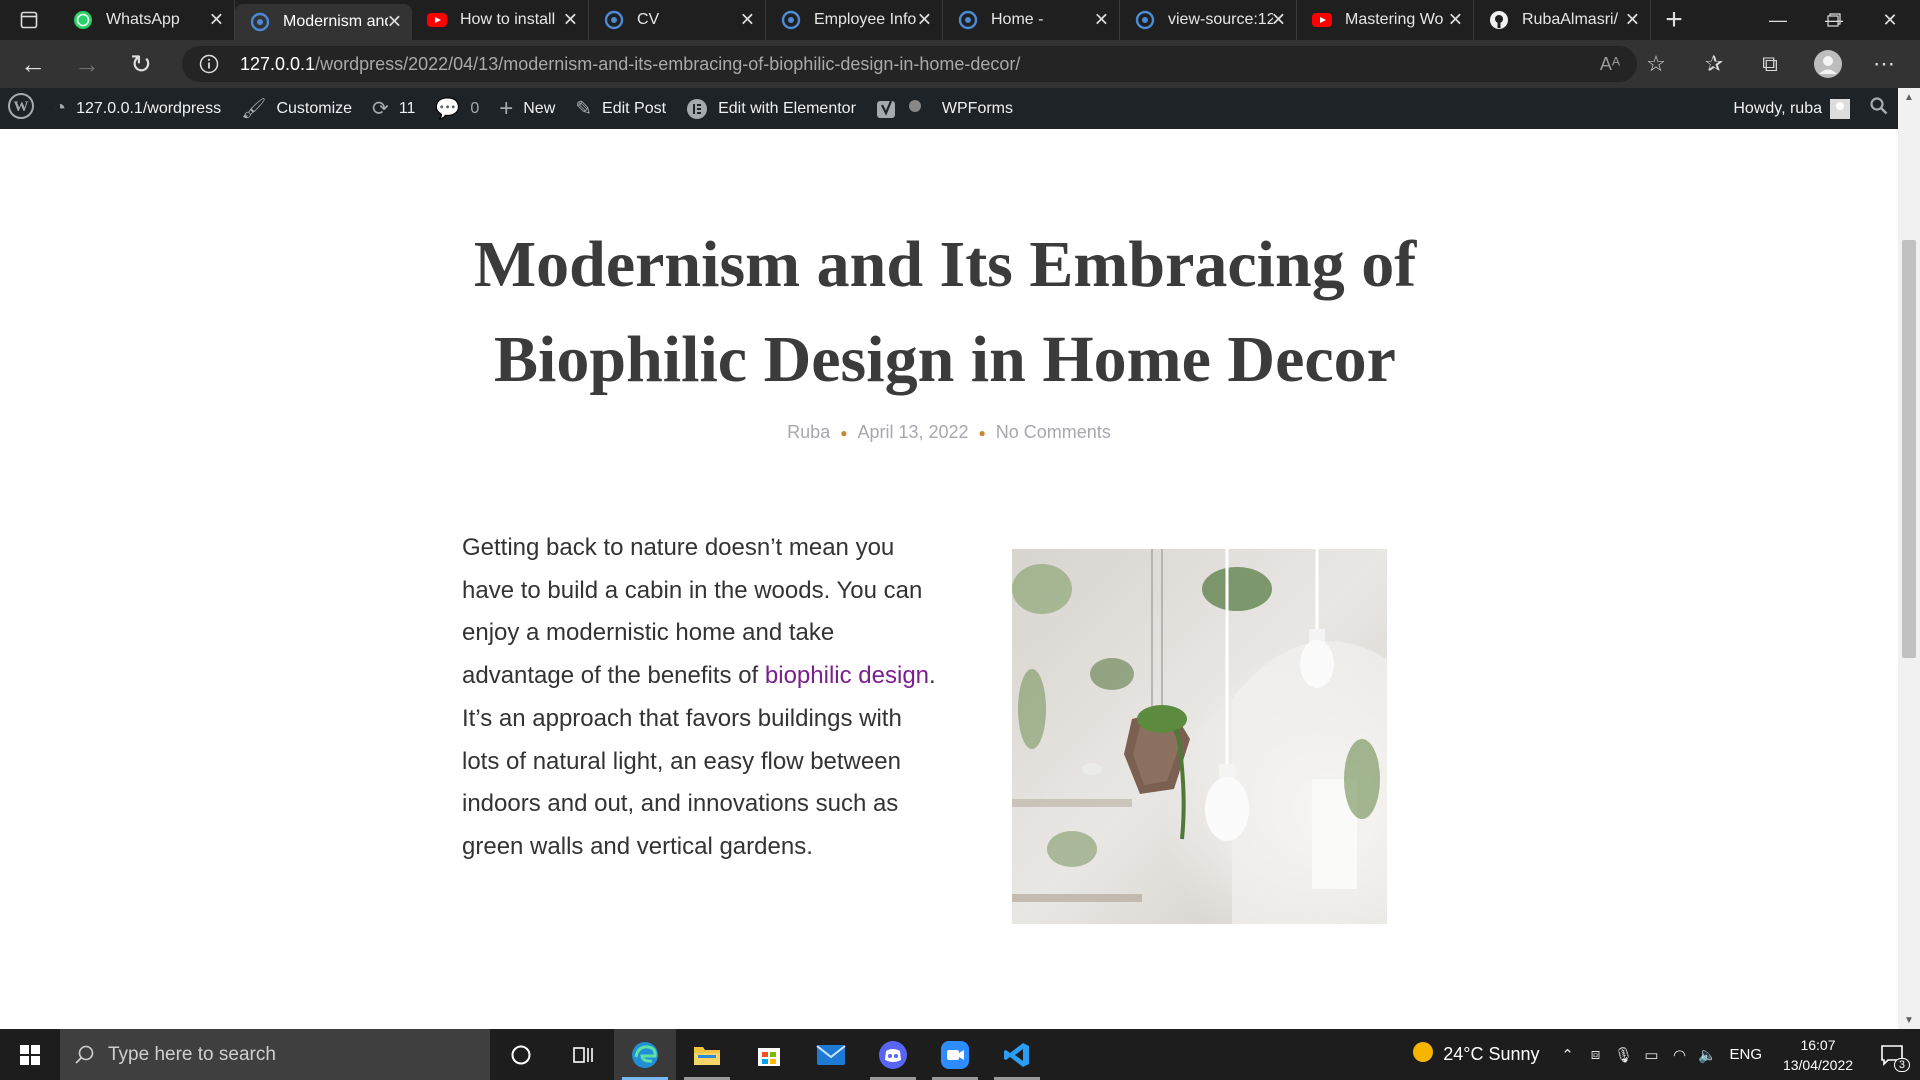 The width and height of the screenshot is (1920, 1080). Describe the element at coordinates (1031, 20) in the screenshot. I see `tab-home: Home - ✕` at that location.